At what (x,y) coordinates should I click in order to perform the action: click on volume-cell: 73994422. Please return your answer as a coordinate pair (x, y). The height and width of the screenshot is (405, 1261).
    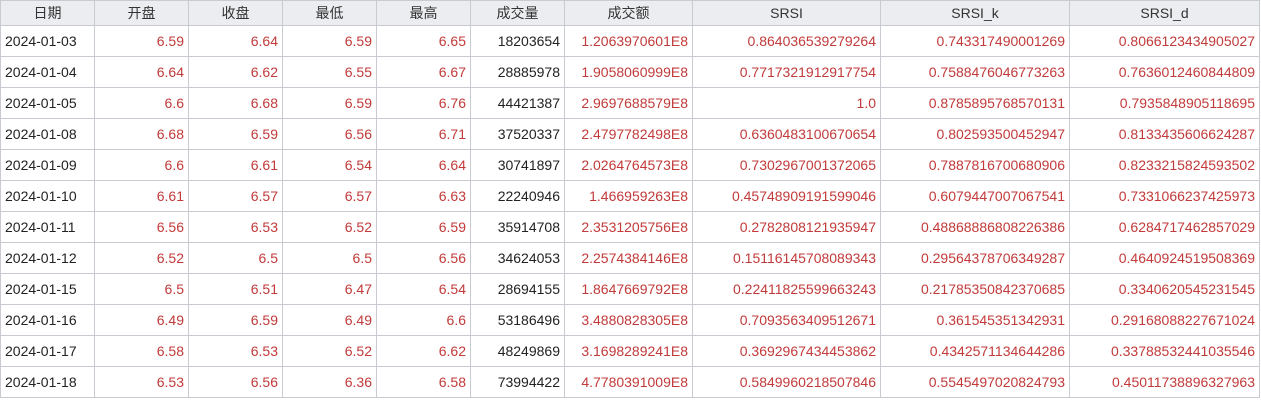
    Looking at the image, I should click on (517, 382).